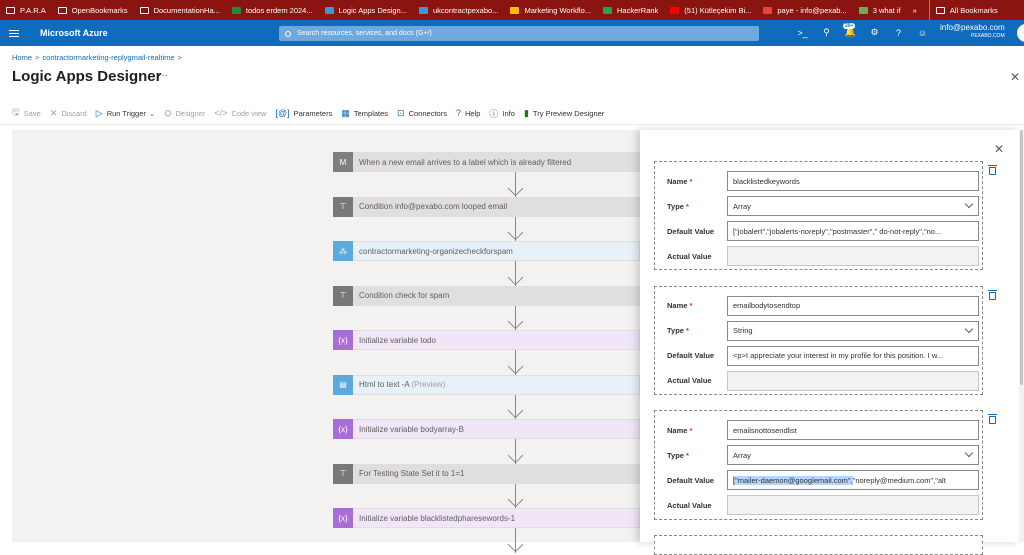  I want to click on bookmark-item: HackerRank, so click(630, 10).